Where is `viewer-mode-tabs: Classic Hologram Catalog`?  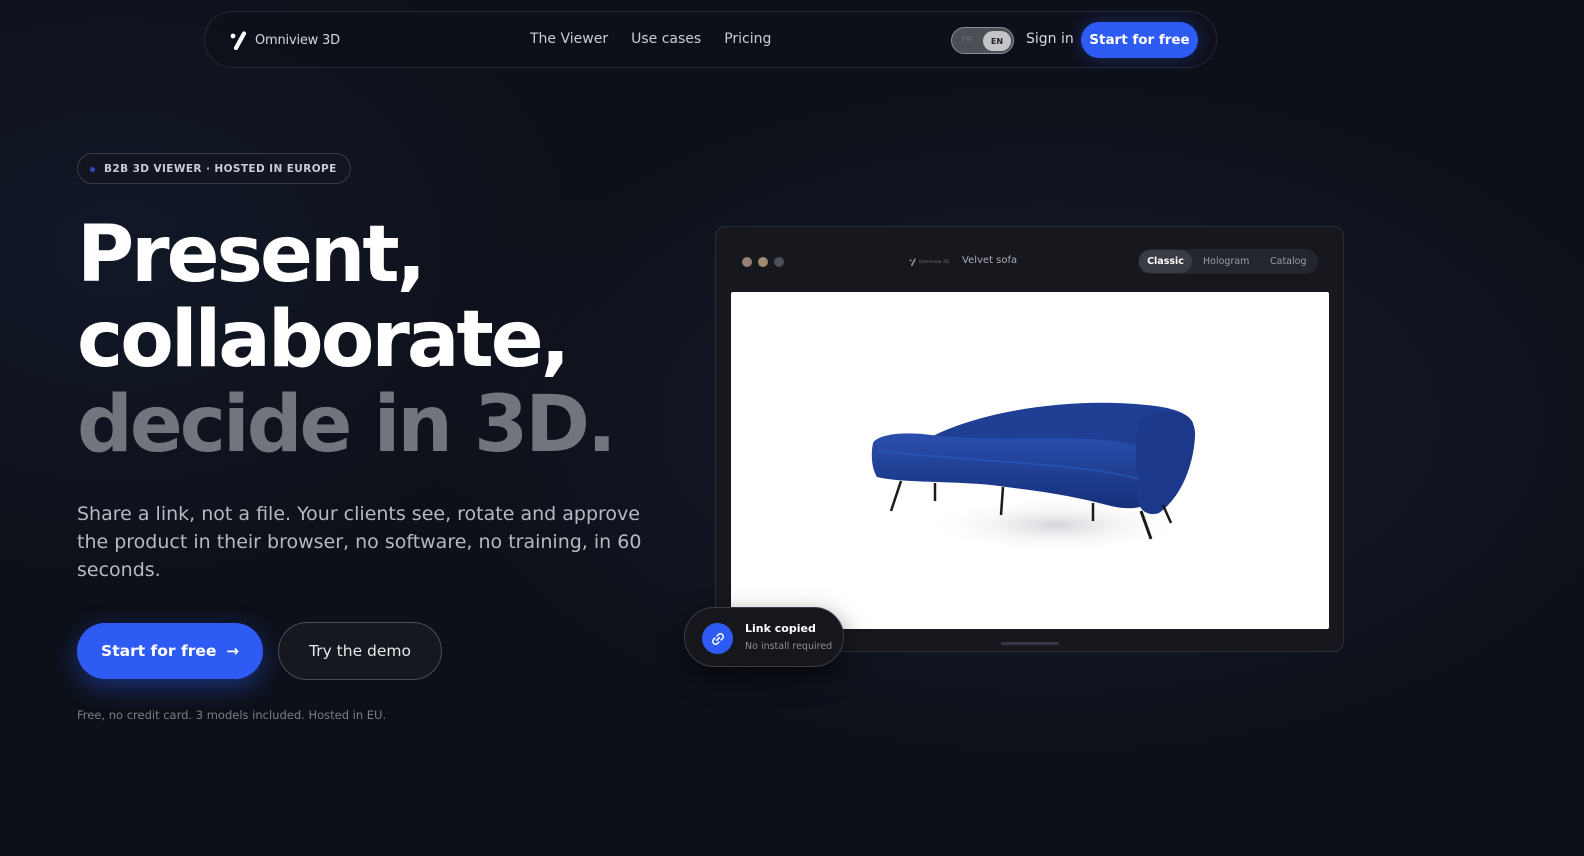
viewer-mode-tabs: Classic Hologram Catalog is located at coordinates (1228, 261).